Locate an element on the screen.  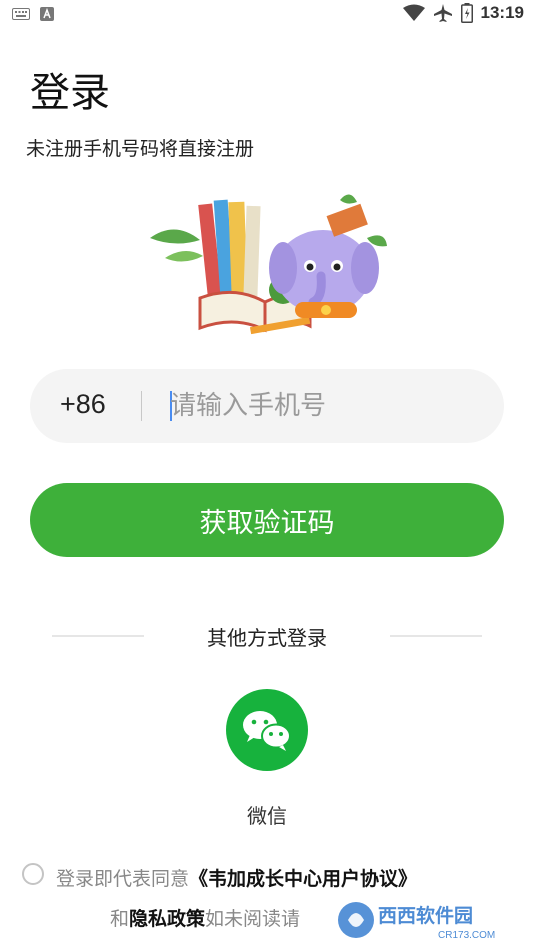
divider-line-right is located at coordinates (436, 636).